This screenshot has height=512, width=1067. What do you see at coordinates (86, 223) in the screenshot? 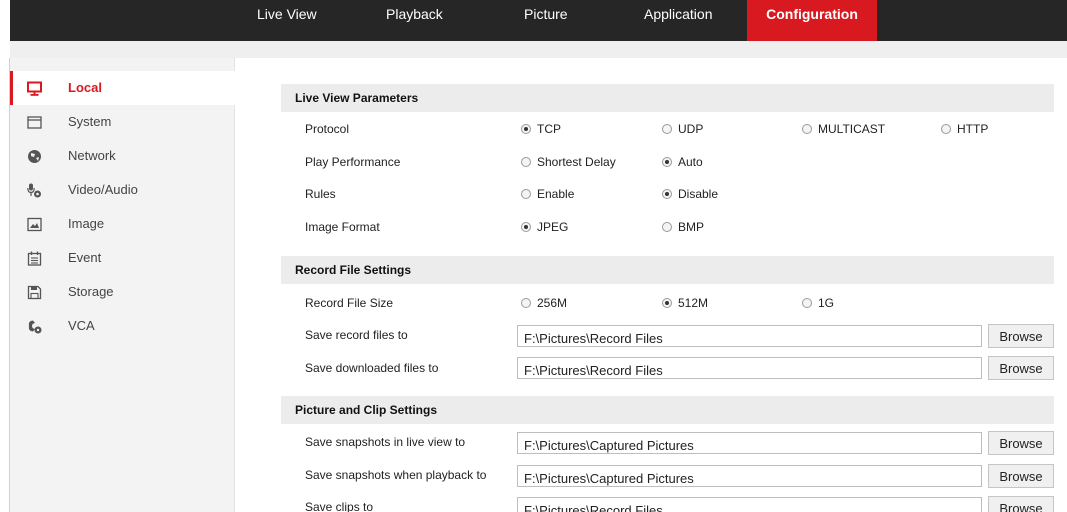
I see `sidebar-item-label: Image` at bounding box center [86, 223].